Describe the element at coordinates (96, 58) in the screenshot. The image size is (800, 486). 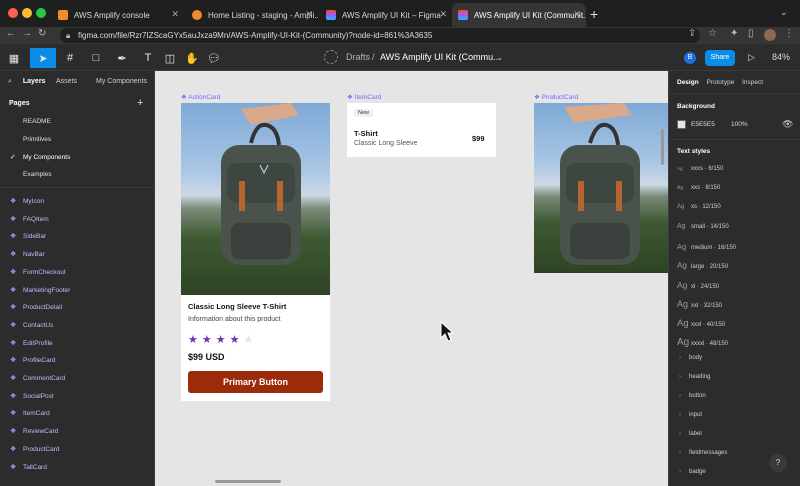
I see `shape-tool-icon: □` at that location.